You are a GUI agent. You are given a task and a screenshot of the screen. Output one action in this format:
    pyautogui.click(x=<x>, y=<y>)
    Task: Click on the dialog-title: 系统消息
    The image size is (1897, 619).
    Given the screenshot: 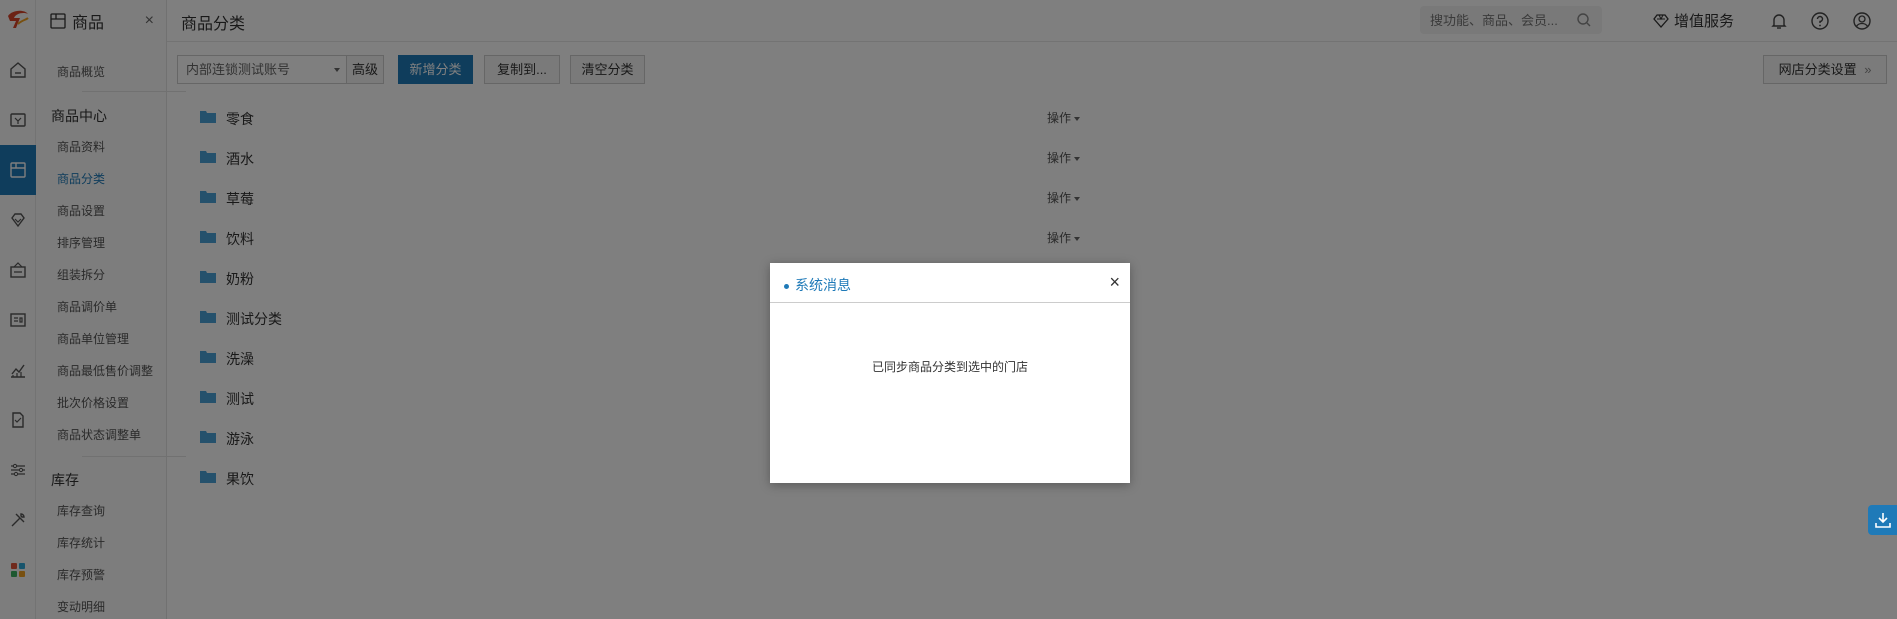 What is the action you would take?
    pyautogui.click(x=817, y=285)
    